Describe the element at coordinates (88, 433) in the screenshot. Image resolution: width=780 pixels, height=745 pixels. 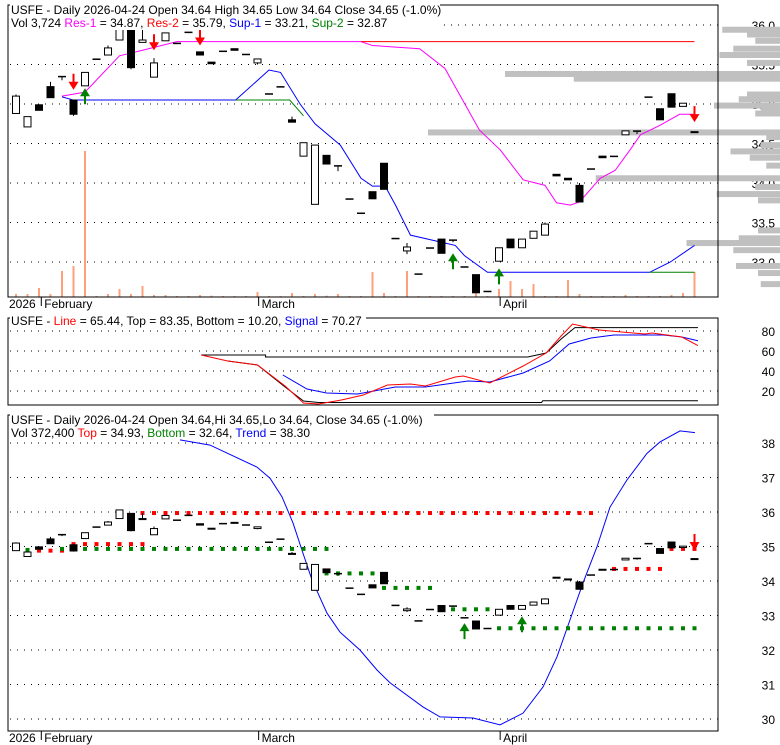
I see `top-label: Top` at that location.